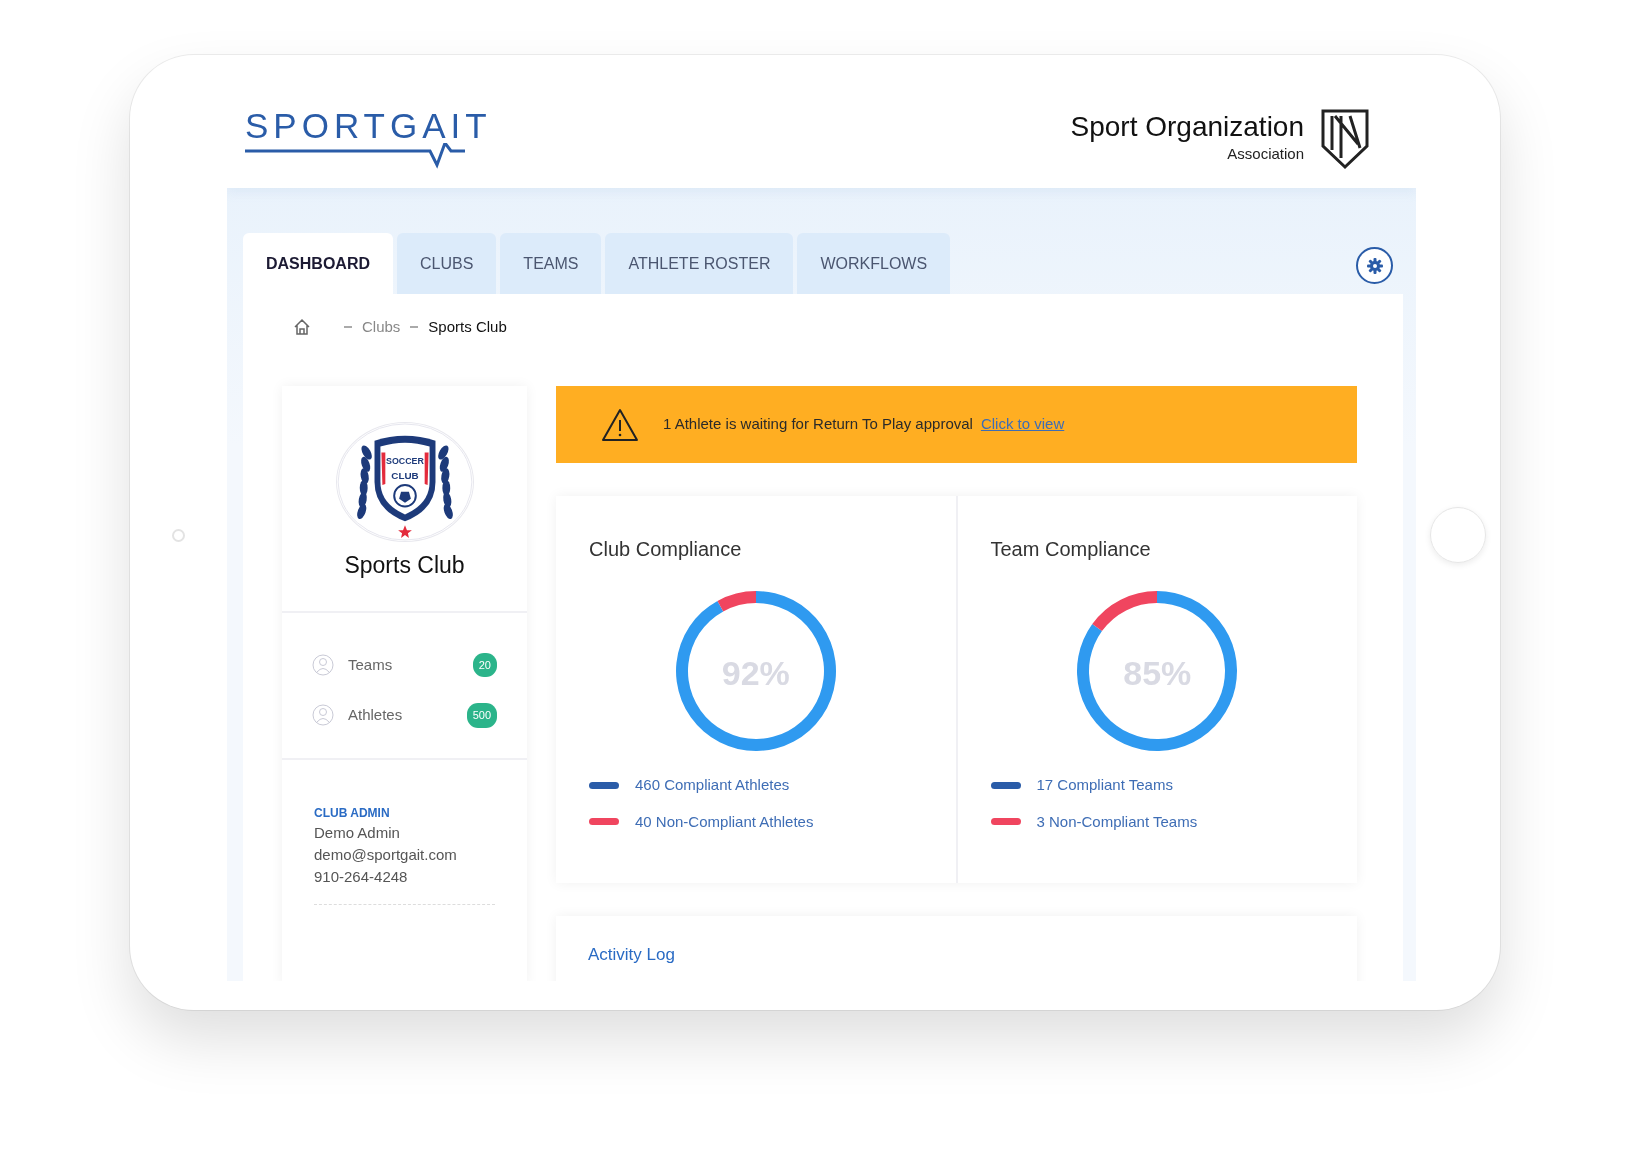  I want to click on admin-heading: CLUB ADMIN, so click(352, 813).